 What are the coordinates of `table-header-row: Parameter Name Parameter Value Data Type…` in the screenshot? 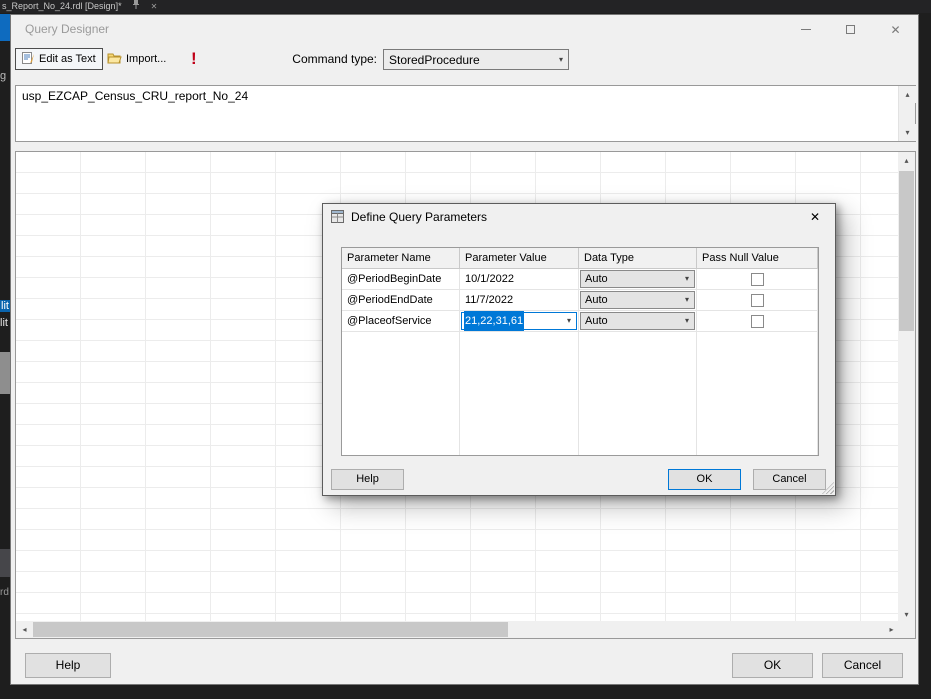 It's located at (580, 258).